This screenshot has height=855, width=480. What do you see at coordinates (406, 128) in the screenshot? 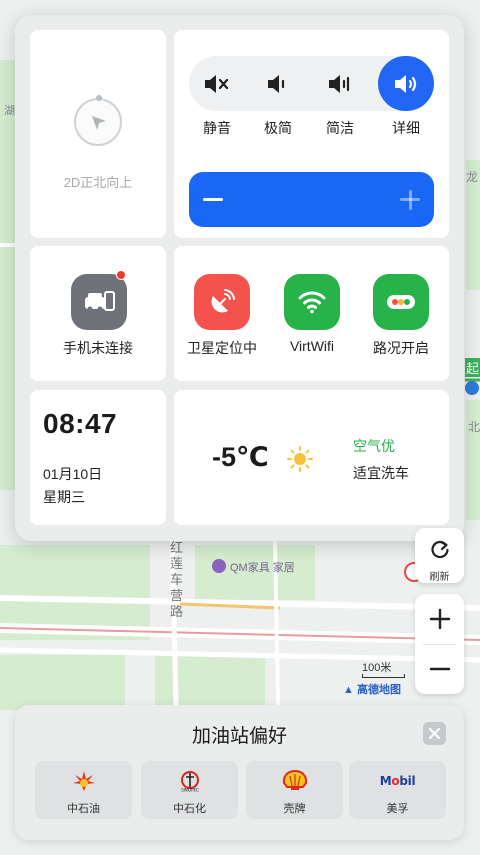
I see `voice-mode-detailed-label: 详细` at bounding box center [406, 128].